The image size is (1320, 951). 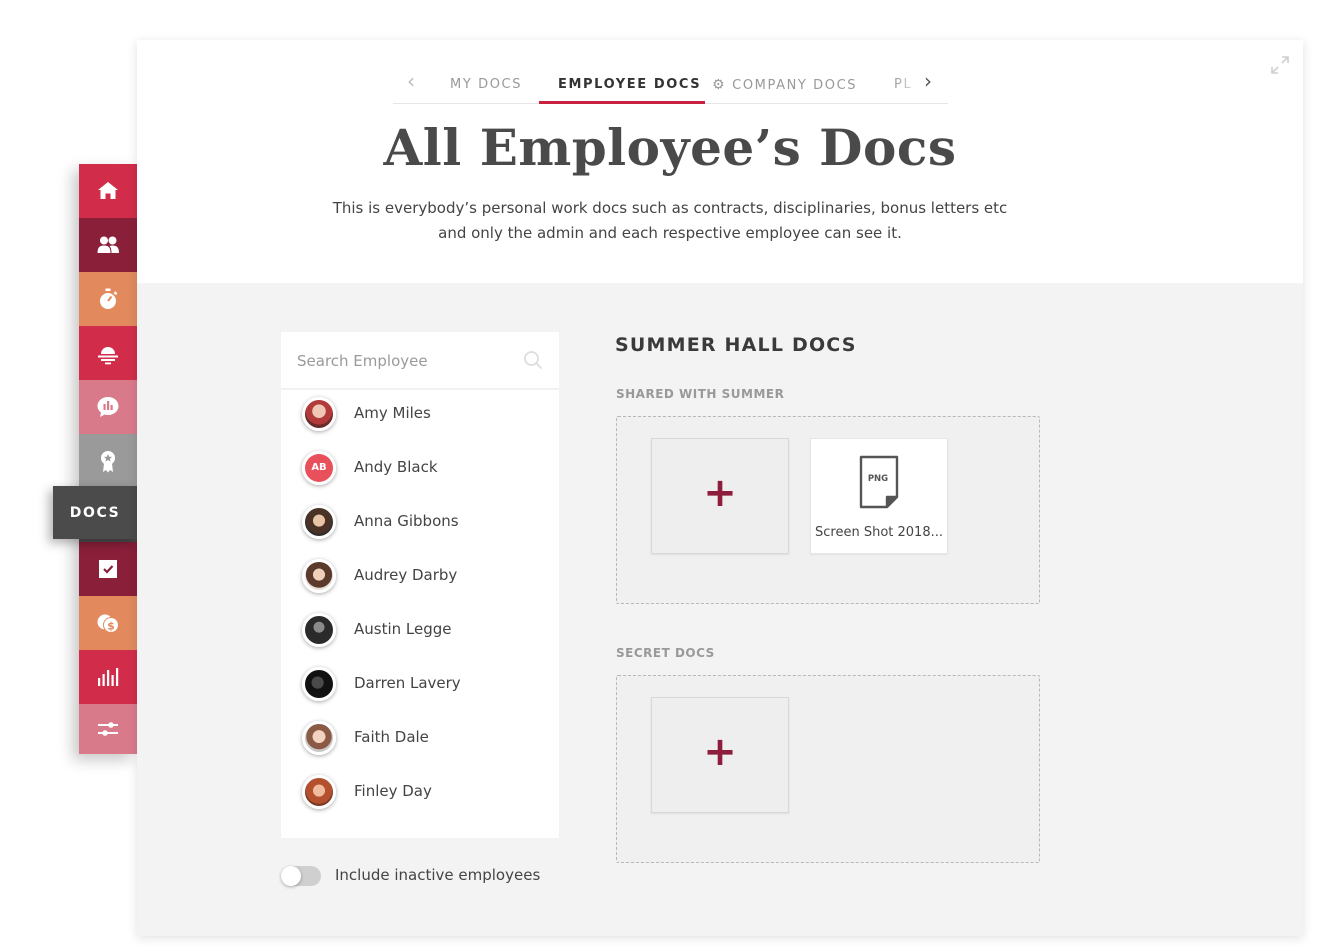 What do you see at coordinates (291, 876) in the screenshot?
I see `toggle-knob` at bounding box center [291, 876].